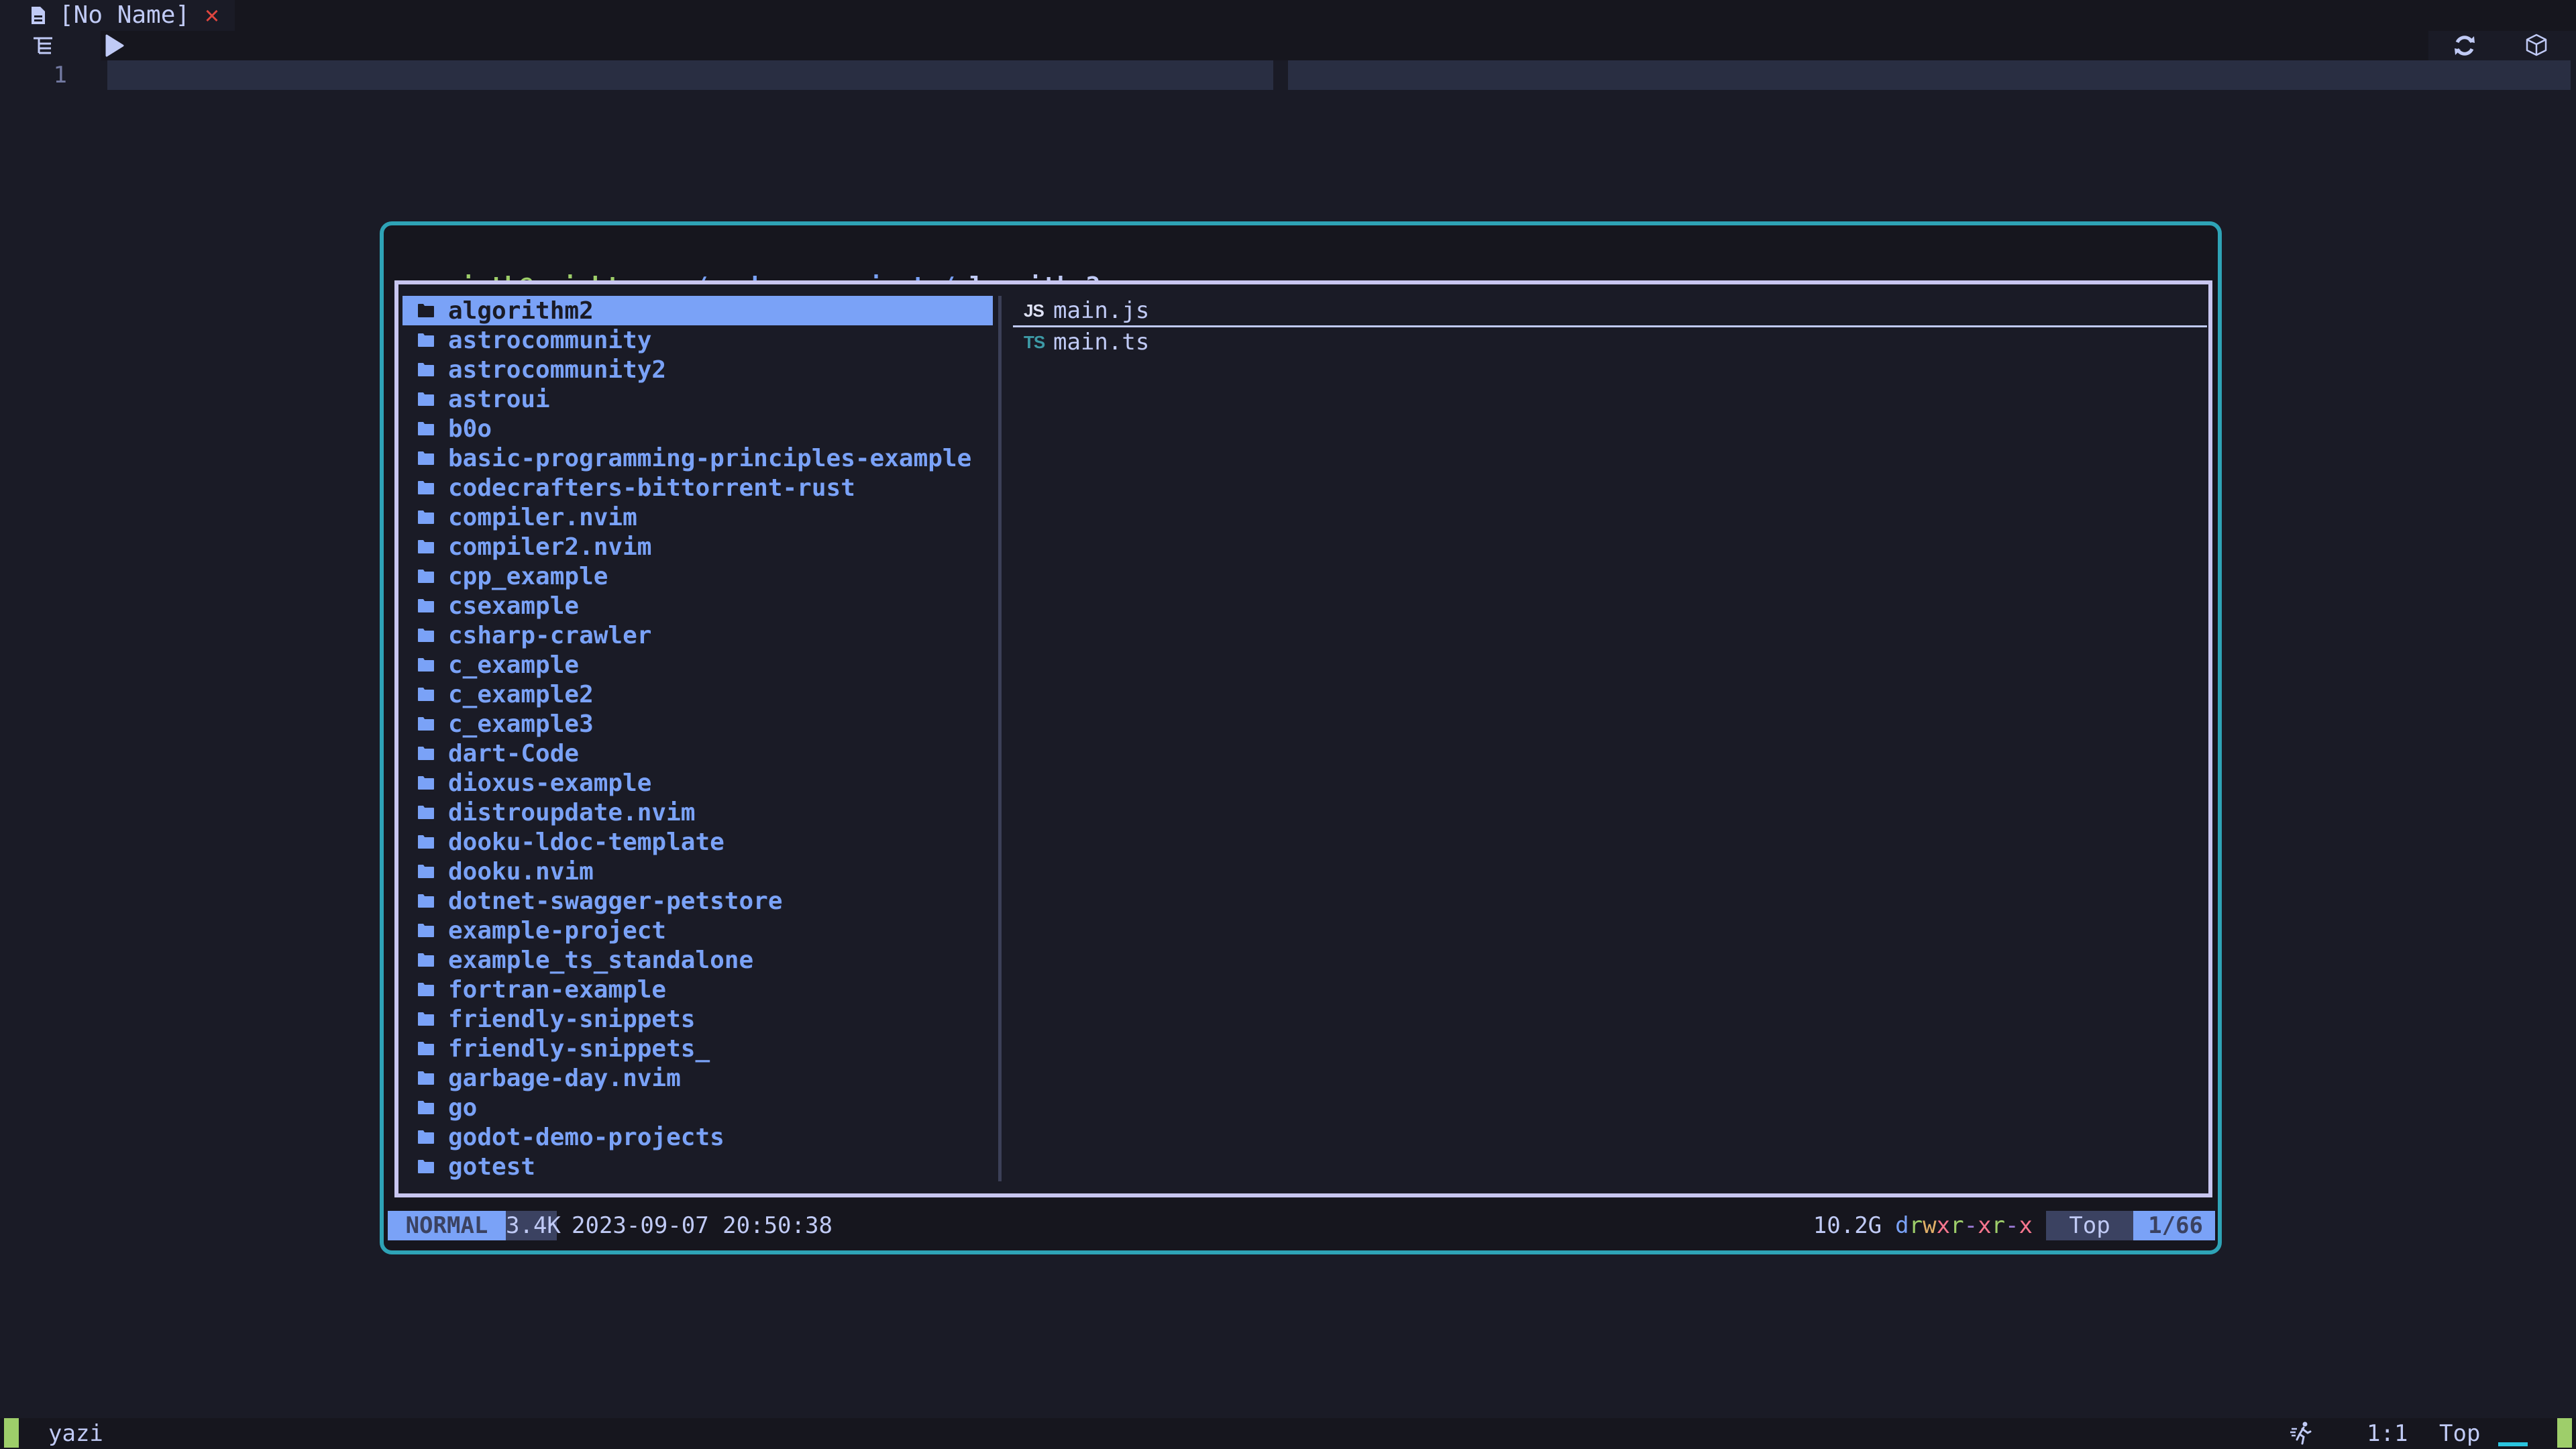  I want to click on file-list-item: gotest, so click(697, 1166).